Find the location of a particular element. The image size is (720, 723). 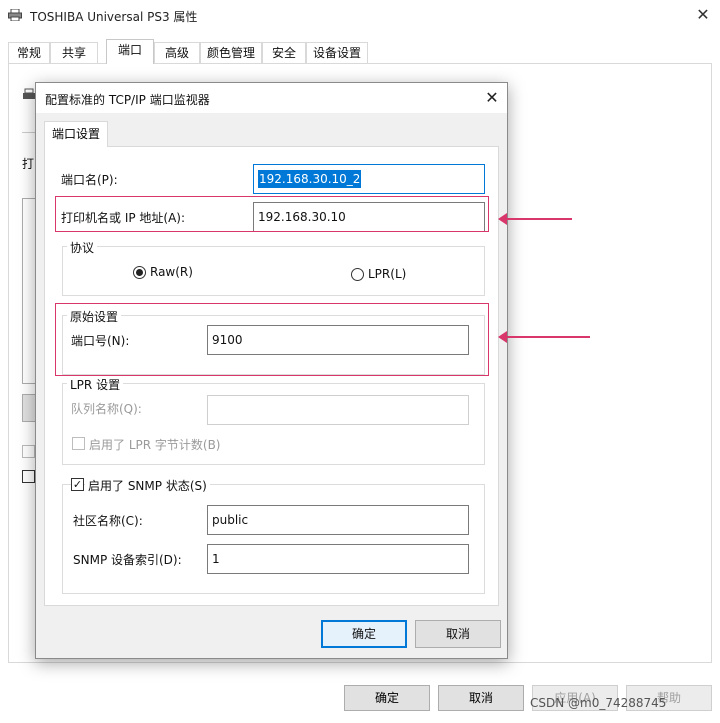

watermark: CSDN @m0_74288745 is located at coordinates (598, 703).